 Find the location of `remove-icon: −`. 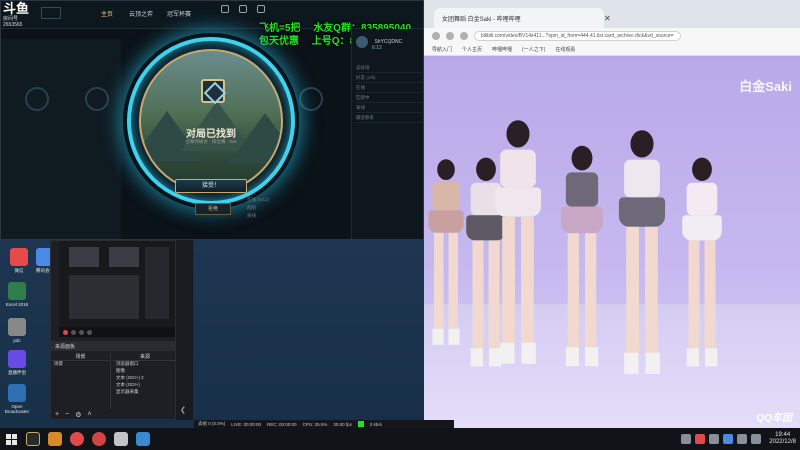

remove-icon: − is located at coordinates (67, 416).